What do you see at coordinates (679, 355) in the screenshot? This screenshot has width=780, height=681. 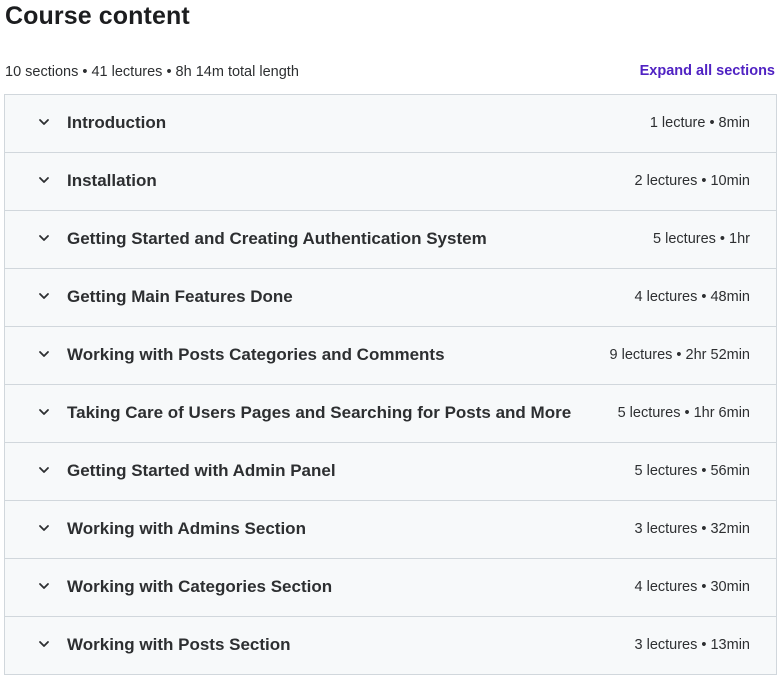 I see `section-meta: 9 lectures • 2hr 52min` at bounding box center [679, 355].